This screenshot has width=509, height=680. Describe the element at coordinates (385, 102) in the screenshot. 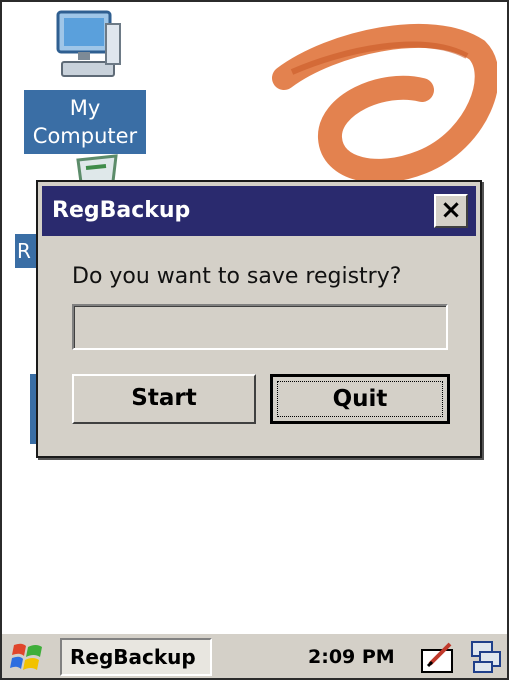

I see `brand-logo` at that location.